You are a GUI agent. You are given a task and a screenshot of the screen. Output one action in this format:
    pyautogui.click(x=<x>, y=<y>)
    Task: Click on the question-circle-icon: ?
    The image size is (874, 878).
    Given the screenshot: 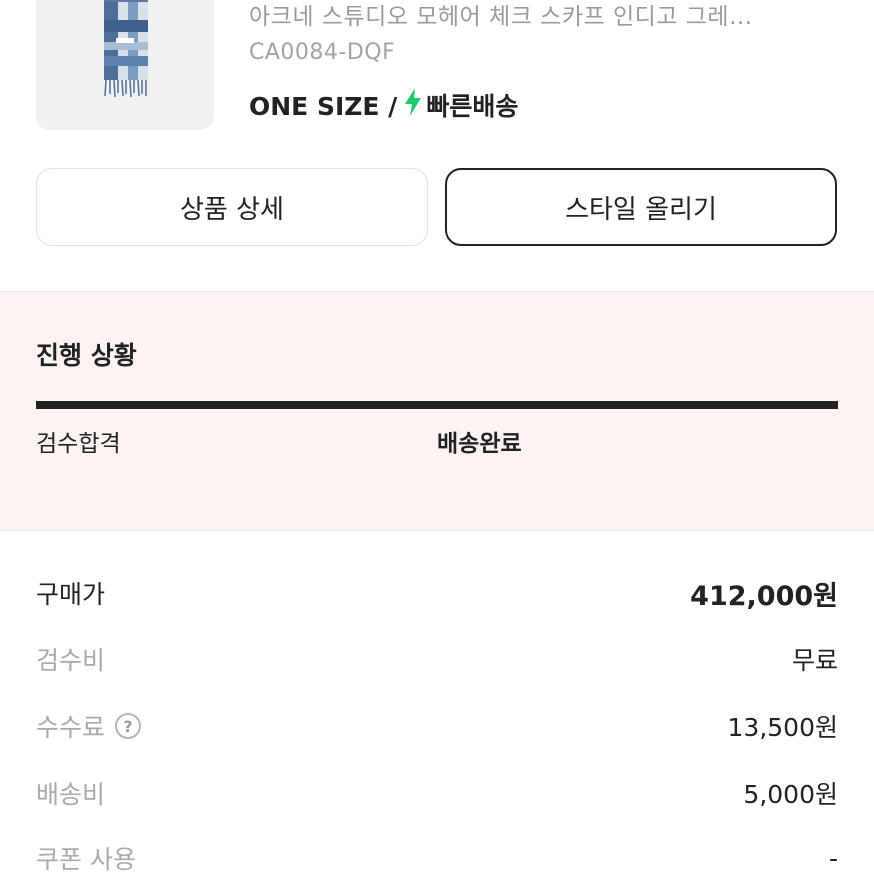 What is the action you would take?
    pyautogui.click(x=128, y=726)
    